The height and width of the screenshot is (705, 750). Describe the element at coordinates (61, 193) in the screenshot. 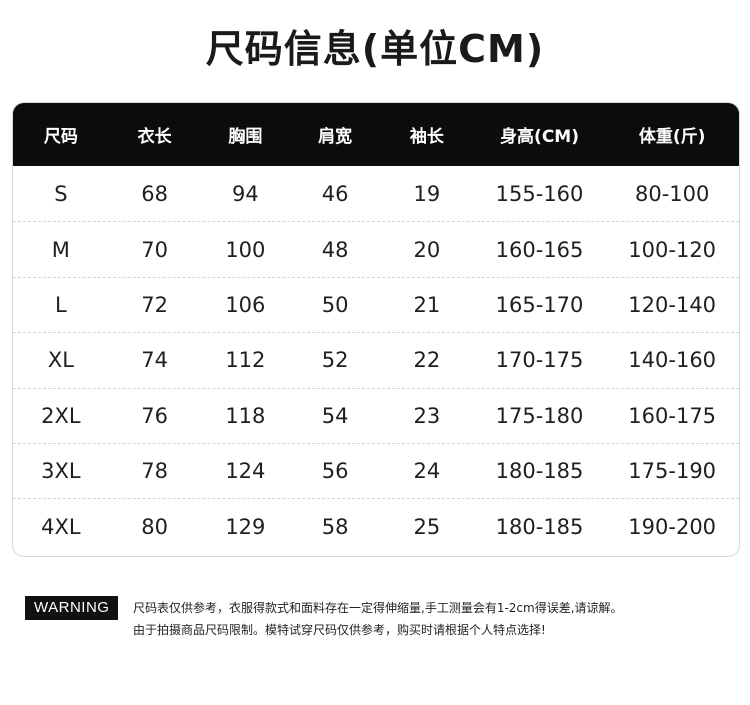

I see `cell-size: S` at that location.